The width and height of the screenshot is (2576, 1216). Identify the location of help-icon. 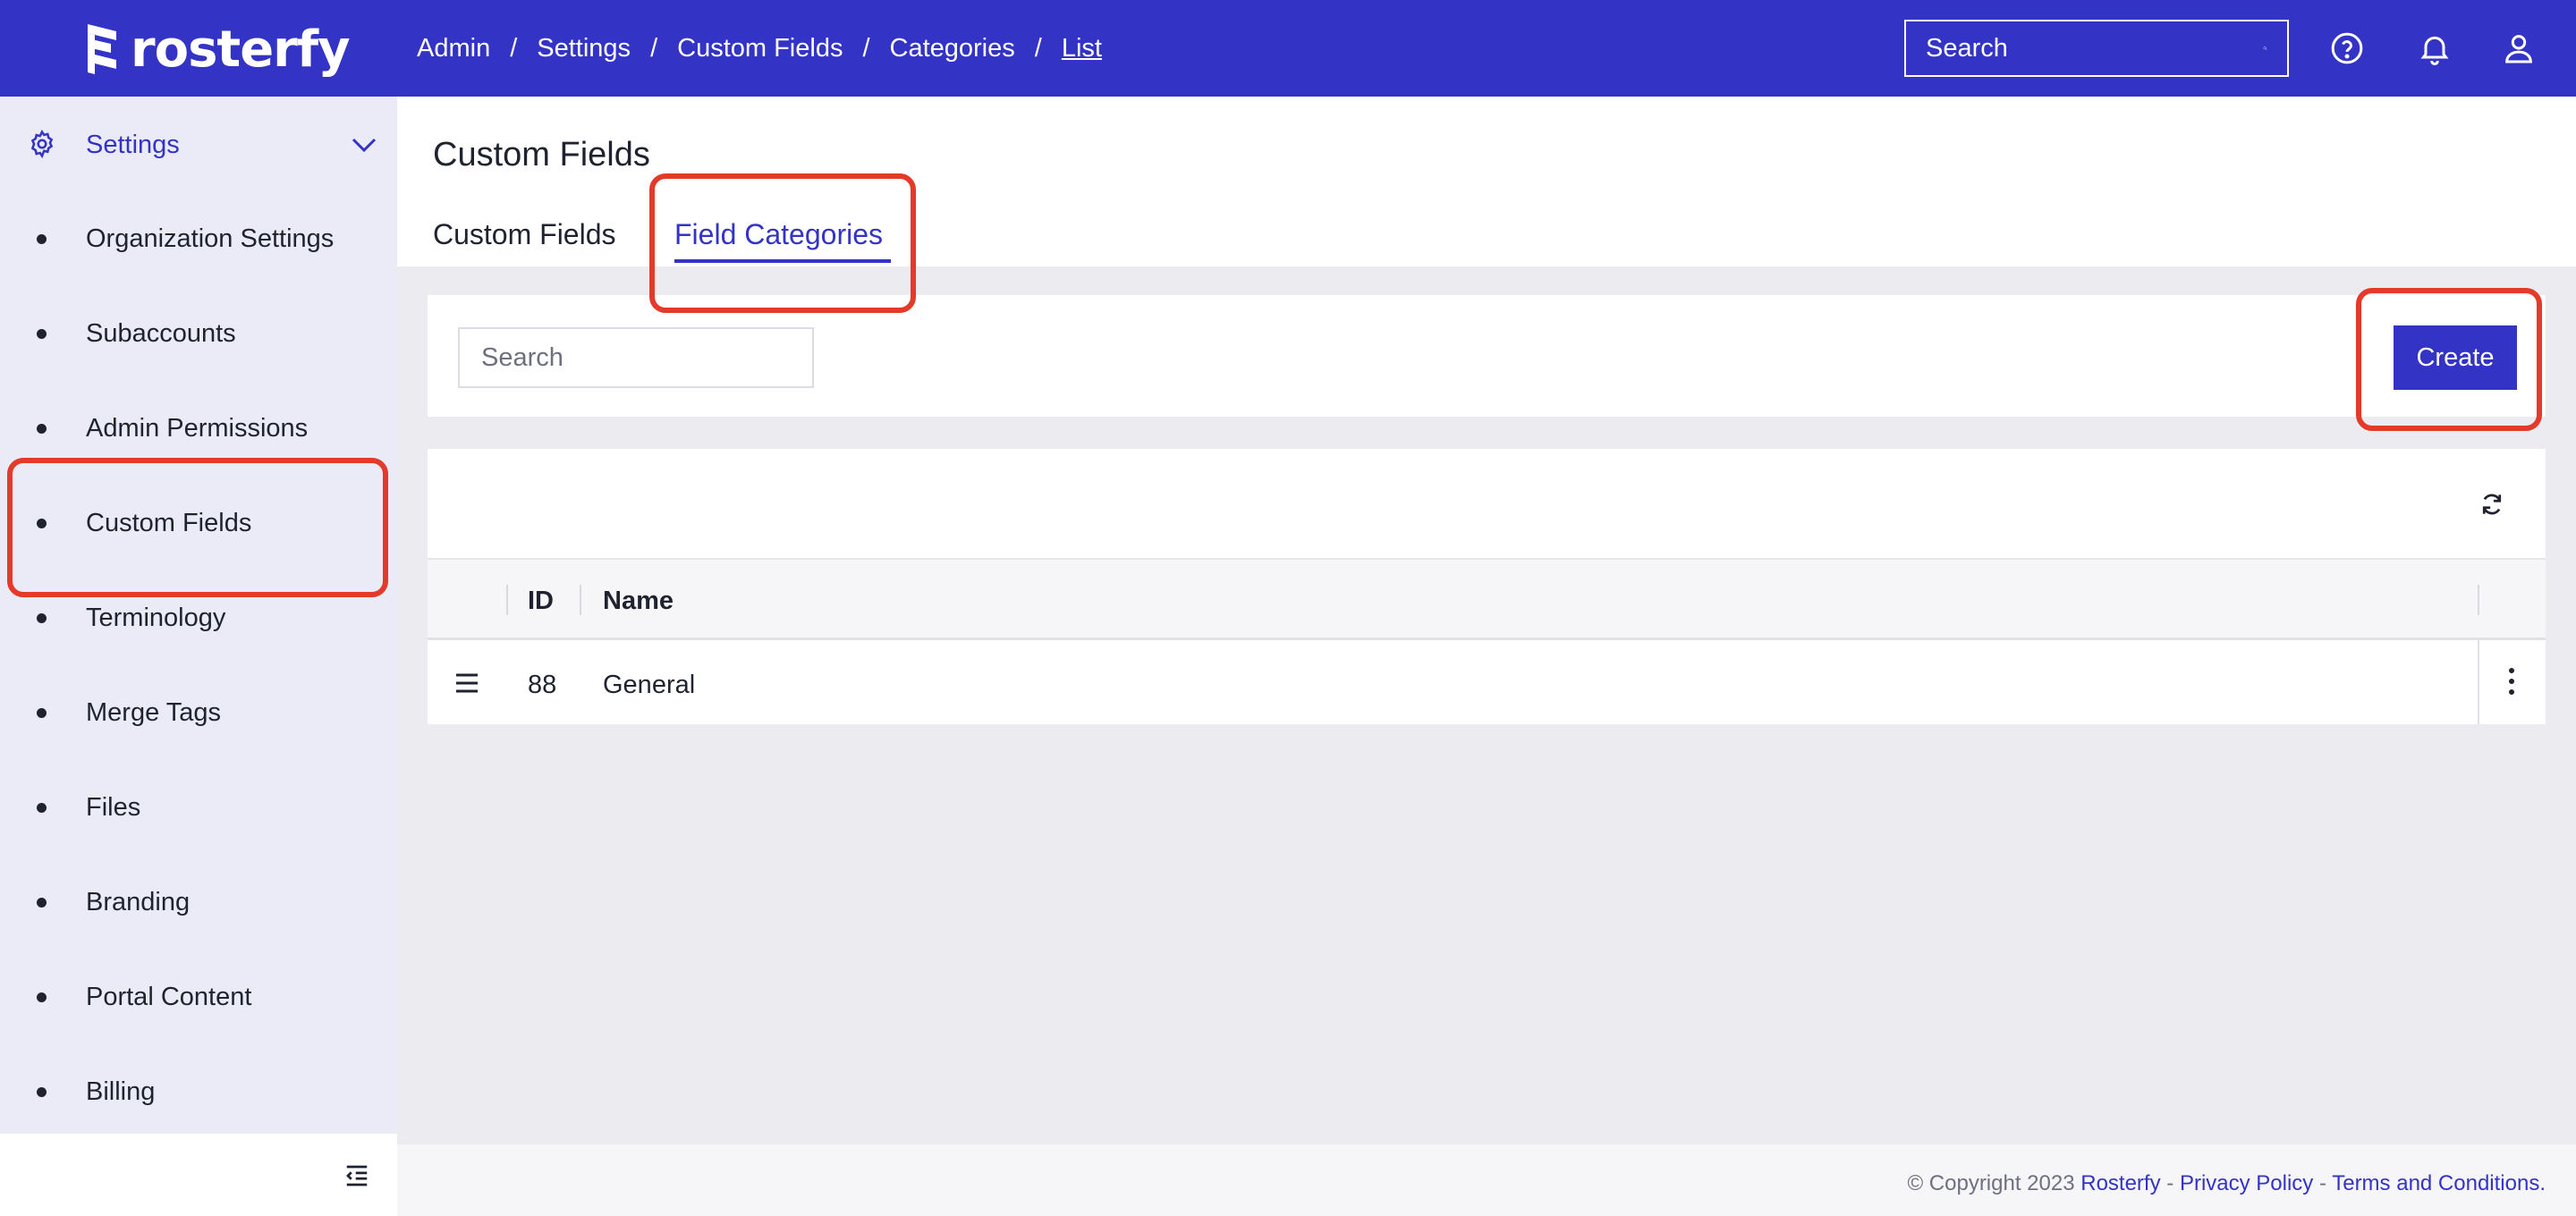
(2347, 48).